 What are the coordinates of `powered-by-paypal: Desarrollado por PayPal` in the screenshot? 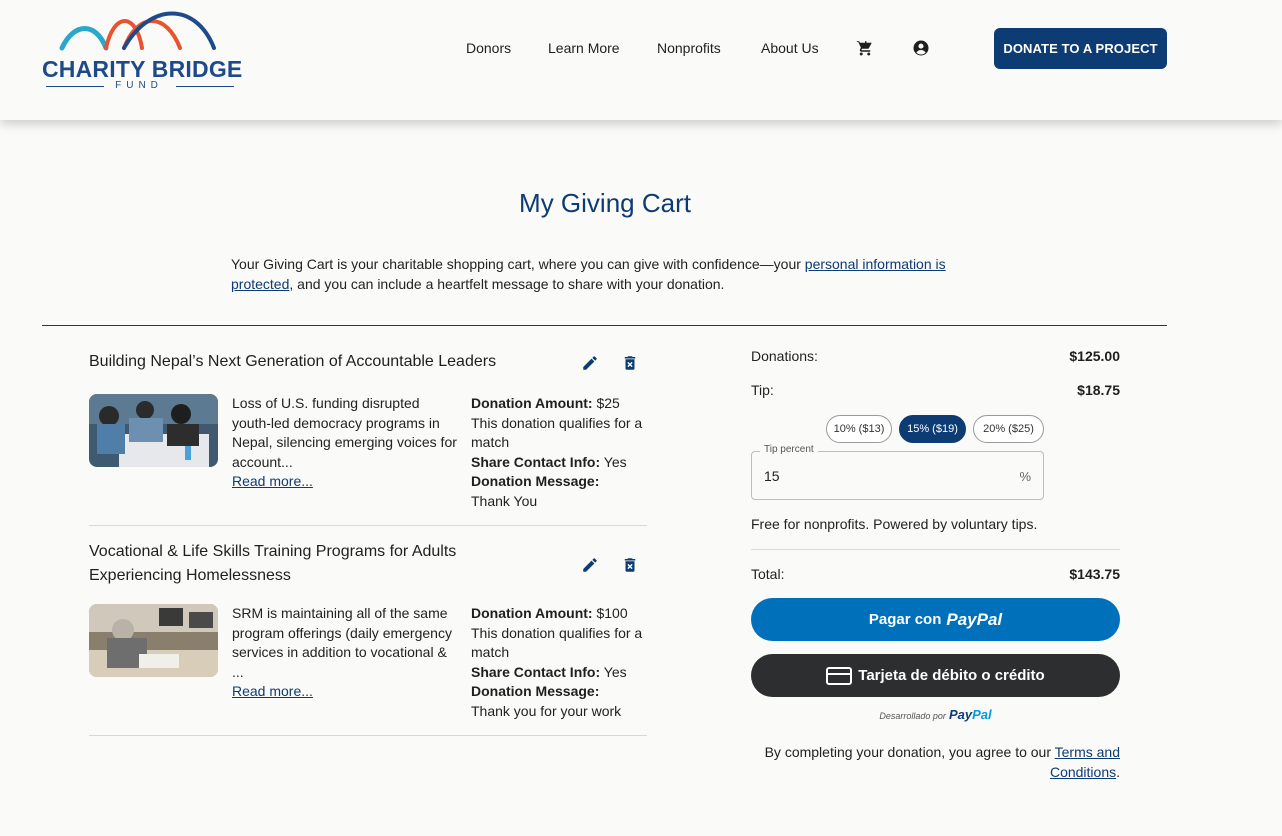 It's located at (935, 714).